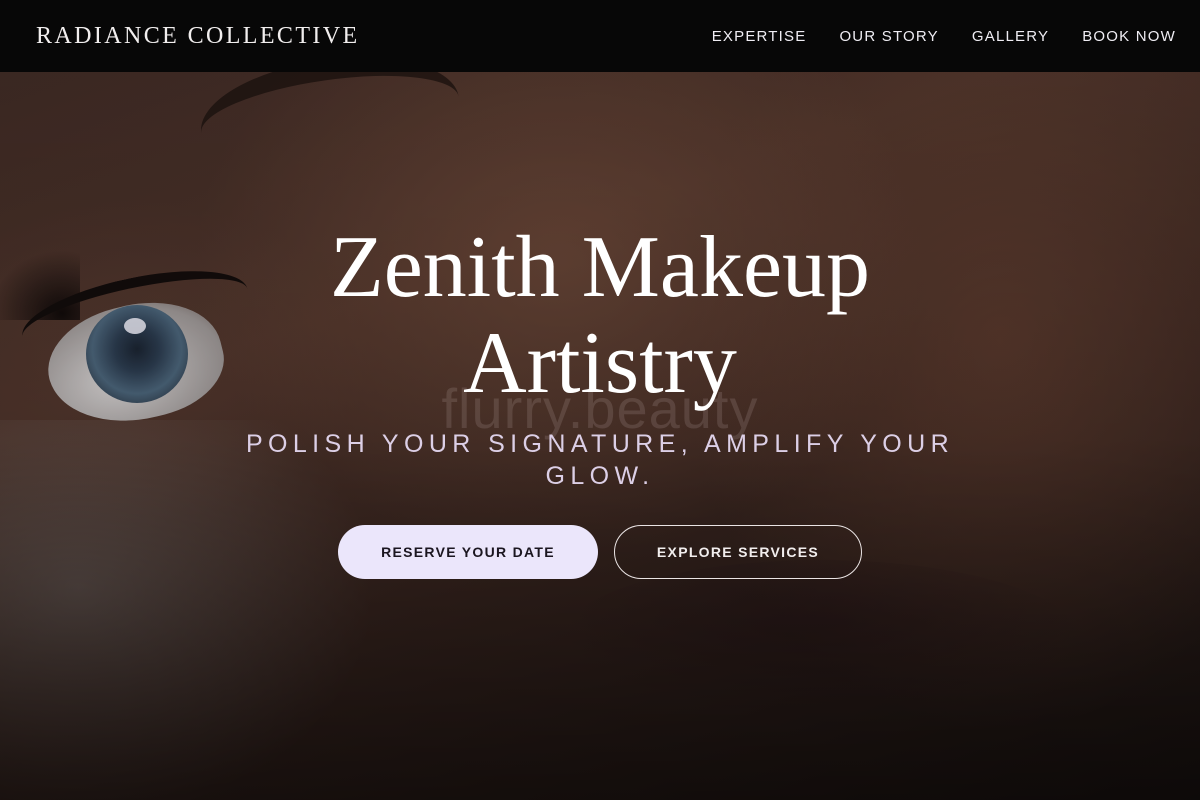  What do you see at coordinates (944, 36) in the screenshot?
I see `nav-links: EXPERTISE OUR STORY GALLERY BOOK NOW` at bounding box center [944, 36].